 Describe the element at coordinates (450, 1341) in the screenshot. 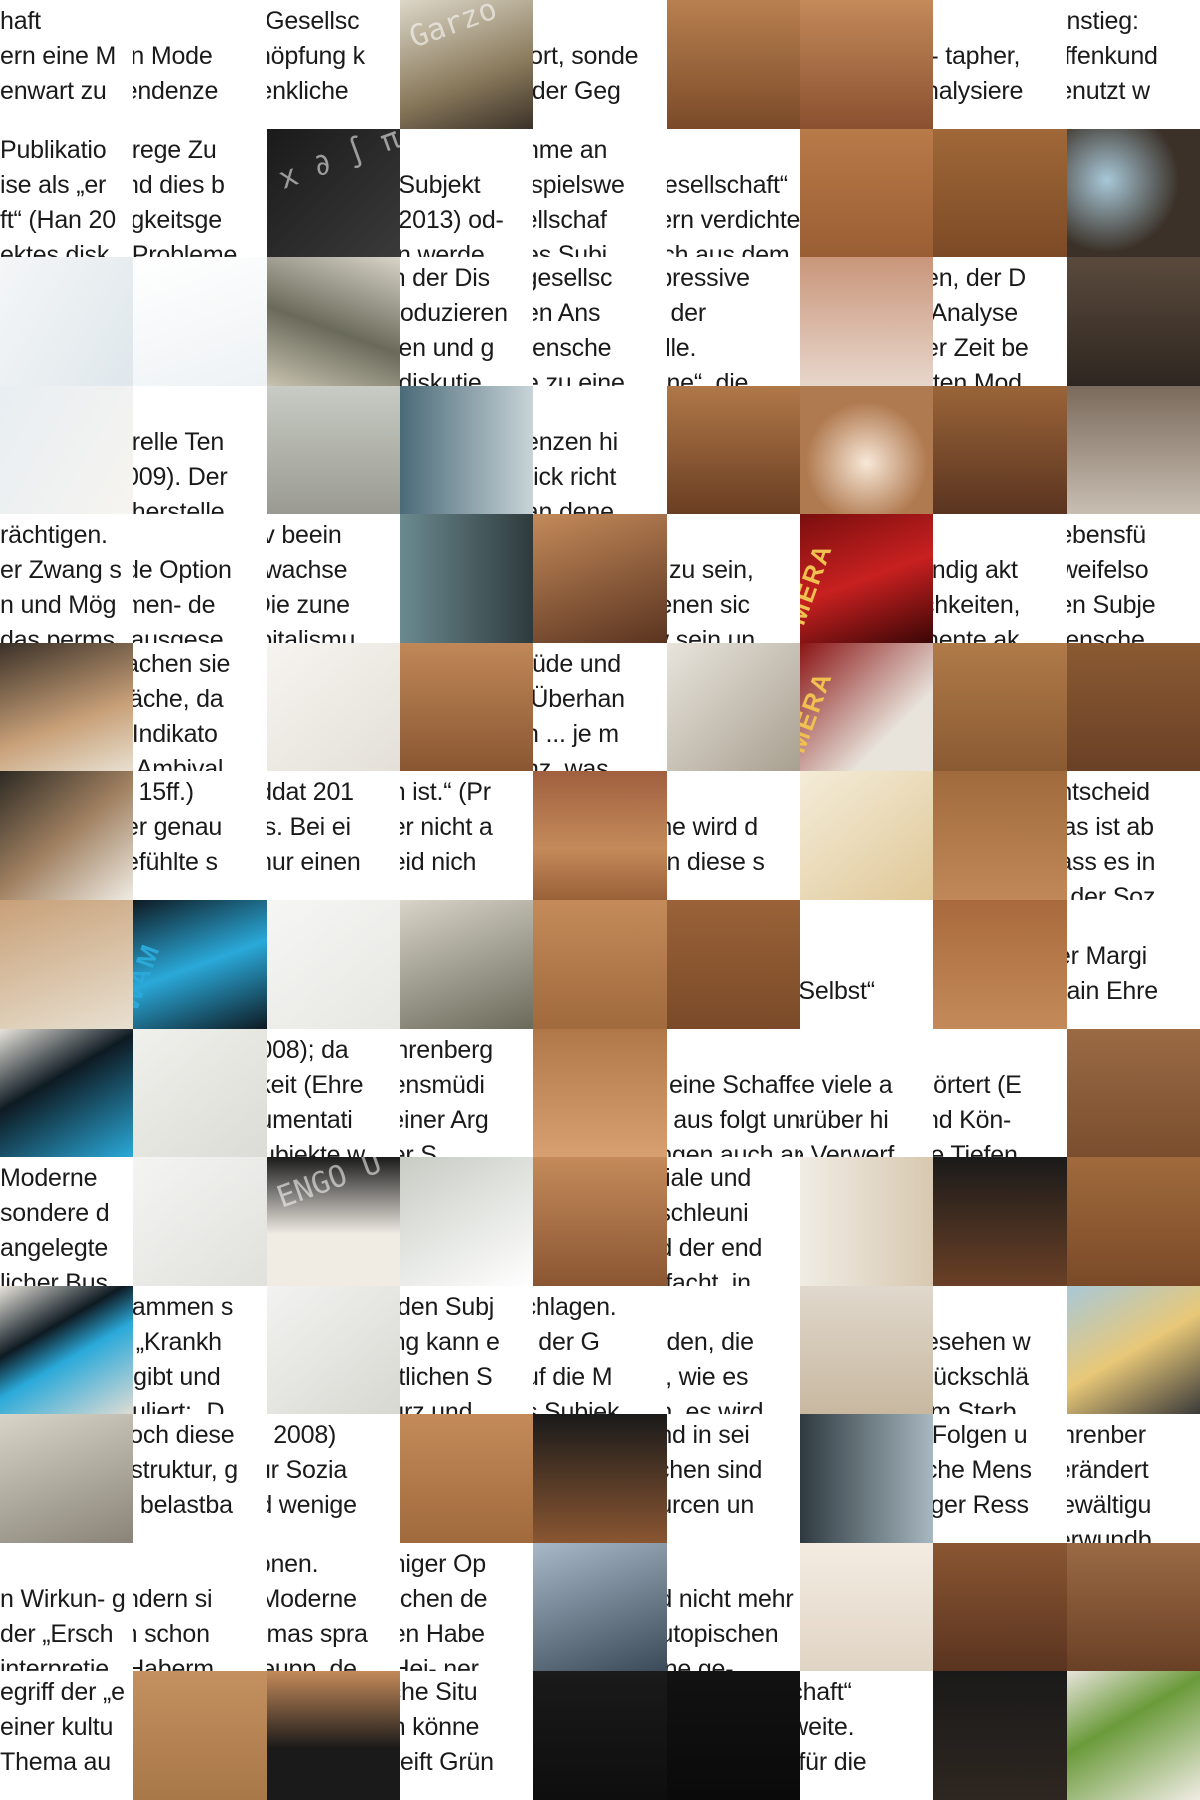

I see `text-line: ung kann e` at that location.